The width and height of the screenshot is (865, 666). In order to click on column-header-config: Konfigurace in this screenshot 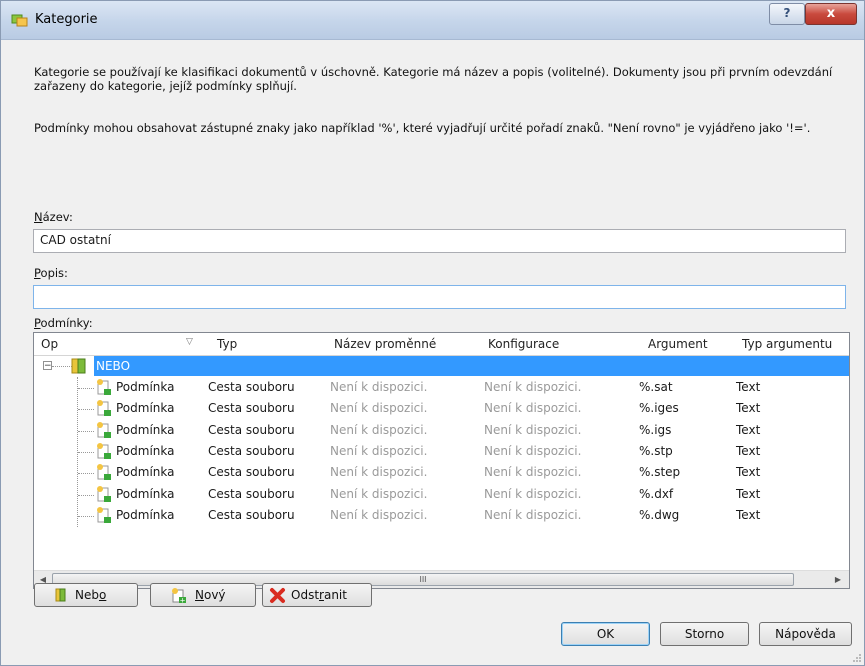, I will do `click(523, 344)`.